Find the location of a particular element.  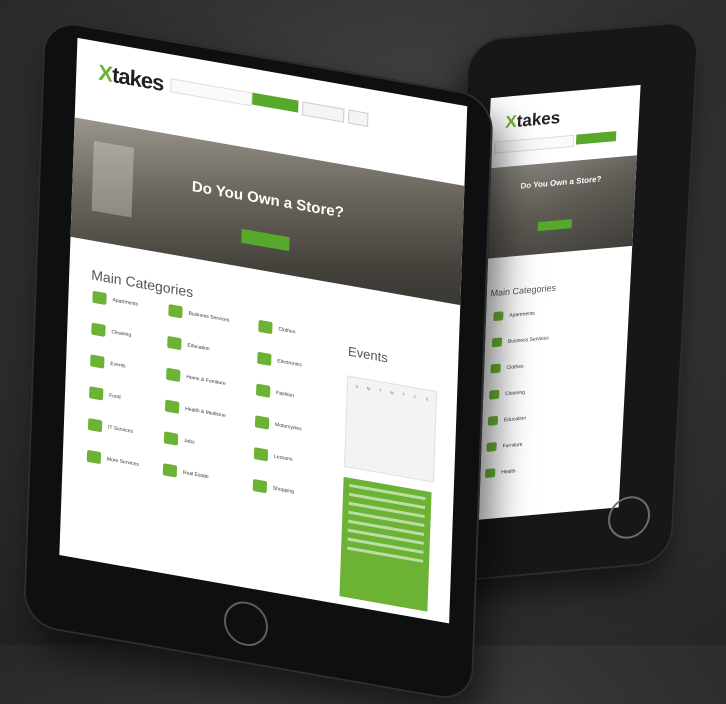

tablet-category-label: Motorcycles is located at coordinates (288, 427).